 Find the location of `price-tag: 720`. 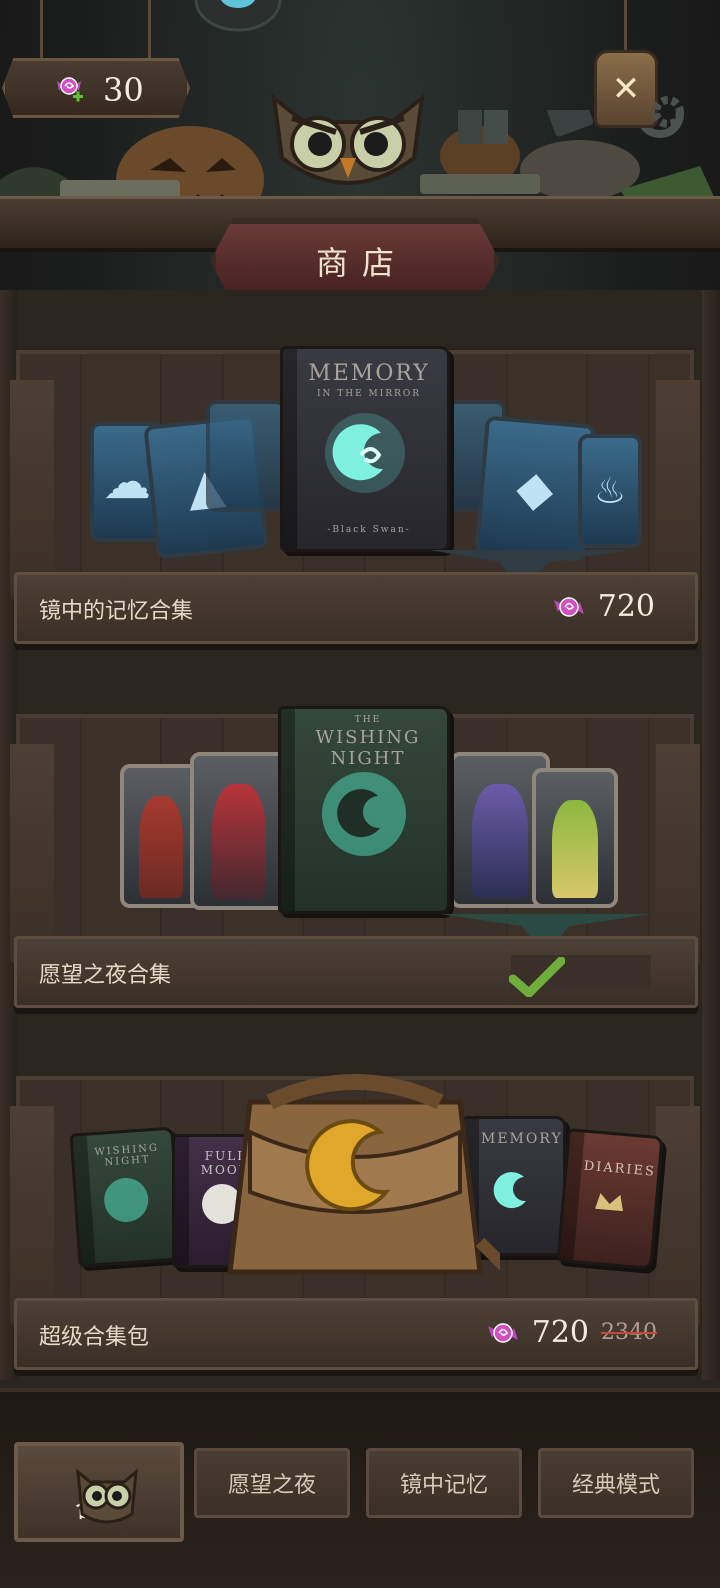

price-tag: 720 is located at coordinates (603, 606).